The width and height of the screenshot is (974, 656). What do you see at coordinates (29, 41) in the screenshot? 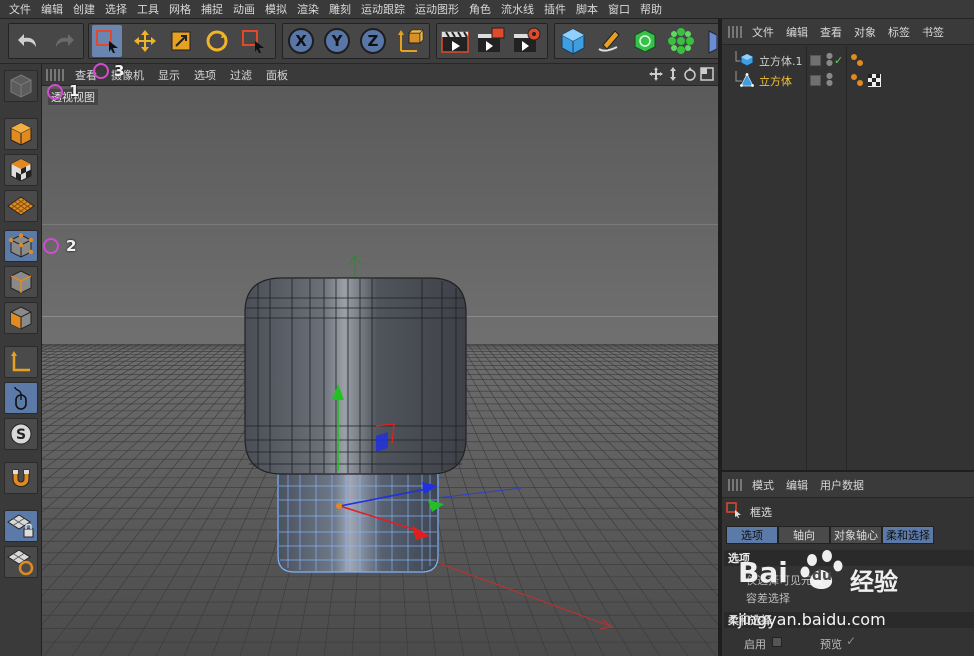
I see `undo-button` at bounding box center [29, 41].